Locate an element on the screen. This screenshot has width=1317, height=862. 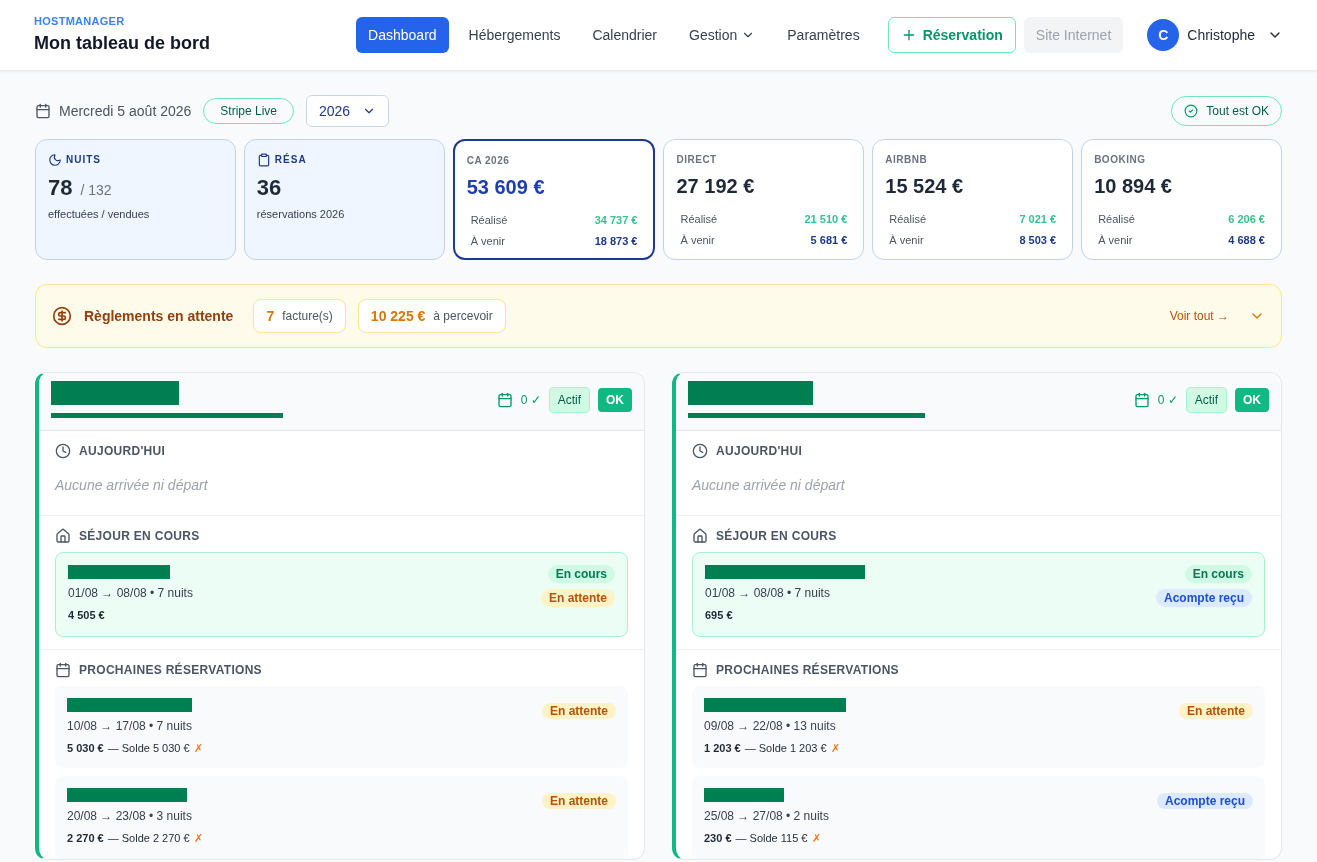
upcoming-amount: 5 681 € is located at coordinates (829, 240).